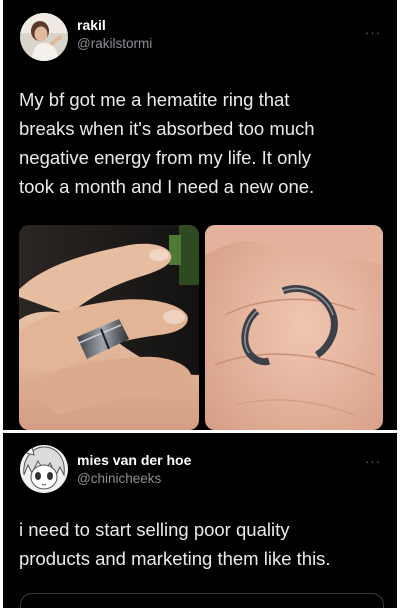 The width and height of the screenshot is (400, 608). Describe the element at coordinates (114, 43) in the screenshot. I see `user-handle: @rakilstormi` at that location.